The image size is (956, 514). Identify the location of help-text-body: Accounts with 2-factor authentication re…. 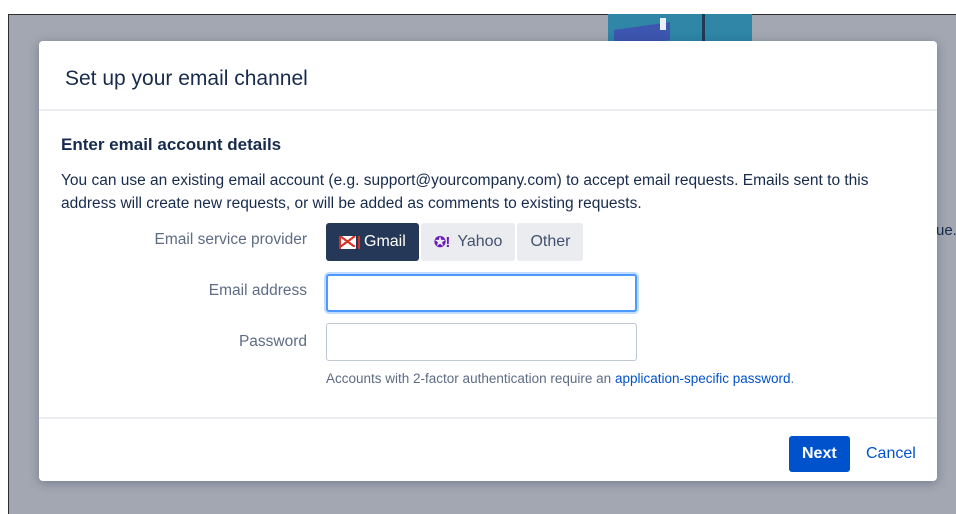
(469, 378).